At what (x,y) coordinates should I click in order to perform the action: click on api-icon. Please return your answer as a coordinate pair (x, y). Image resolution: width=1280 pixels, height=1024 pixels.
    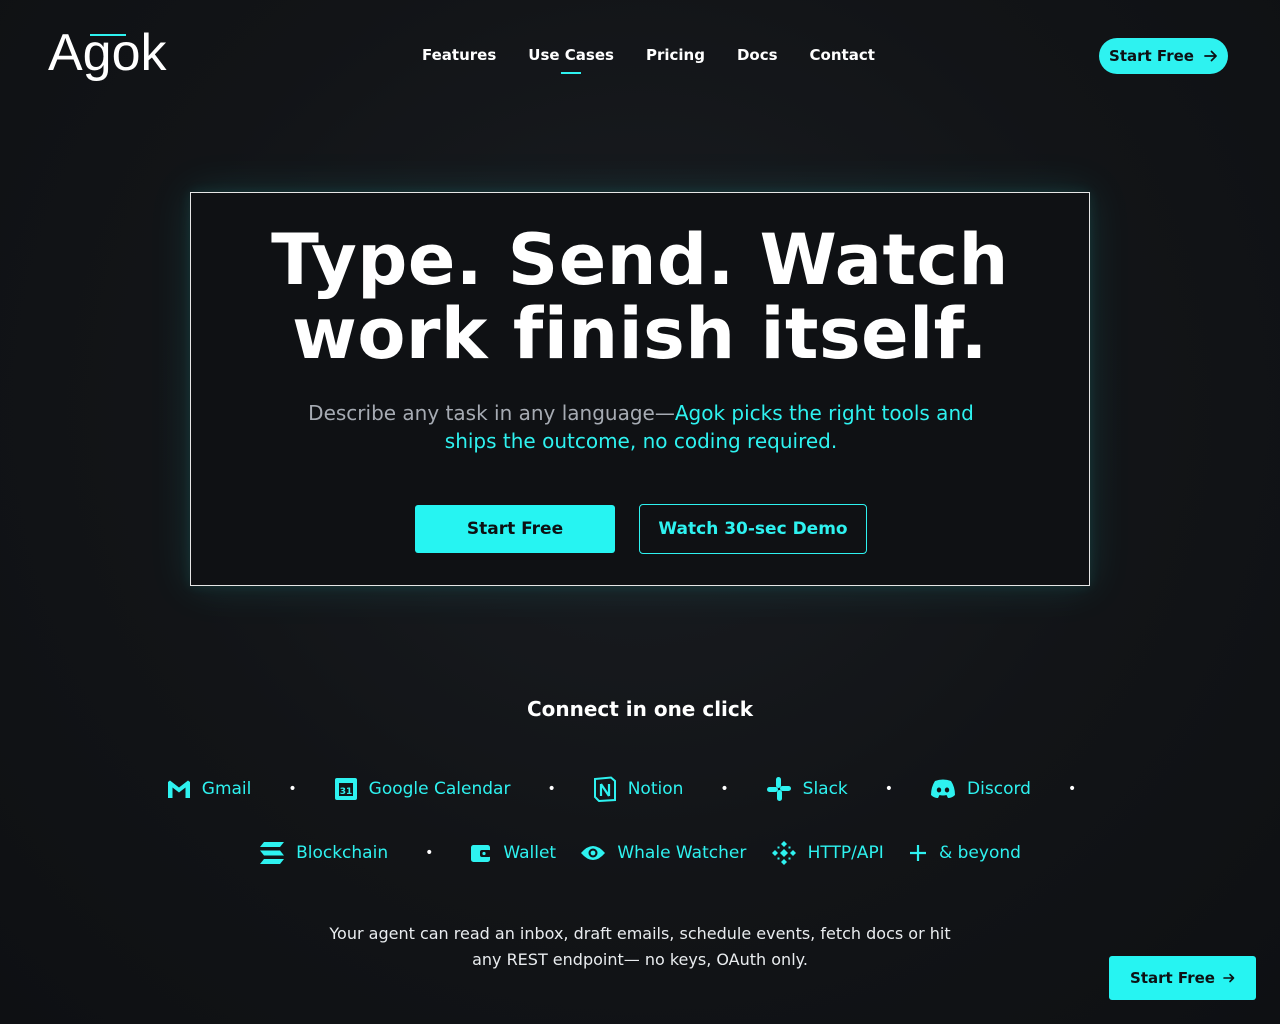
    Looking at the image, I should click on (783, 853).